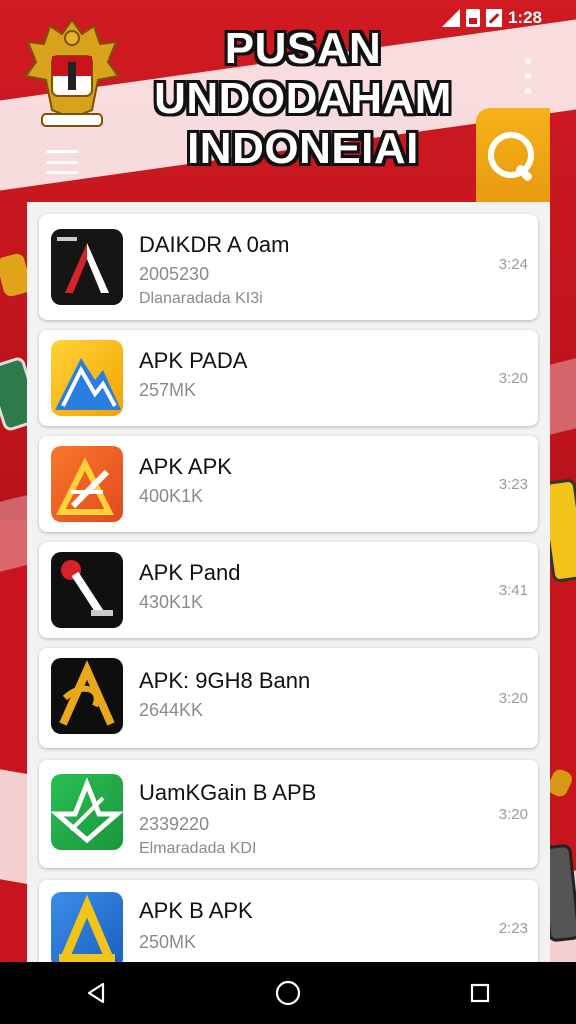 The height and width of the screenshot is (1024, 576). I want to click on title-line: UNDODAHAM, so click(303, 98).